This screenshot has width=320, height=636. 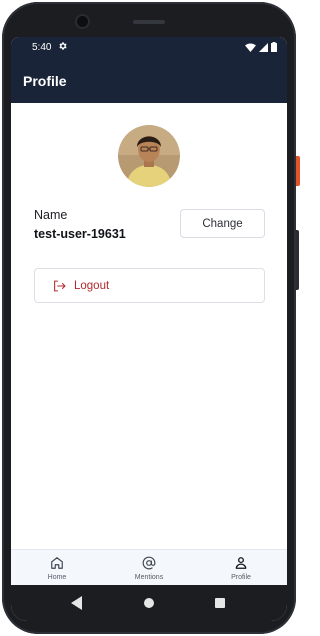 What do you see at coordinates (298, 171) in the screenshot?
I see `power-button` at bounding box center [298, 171].